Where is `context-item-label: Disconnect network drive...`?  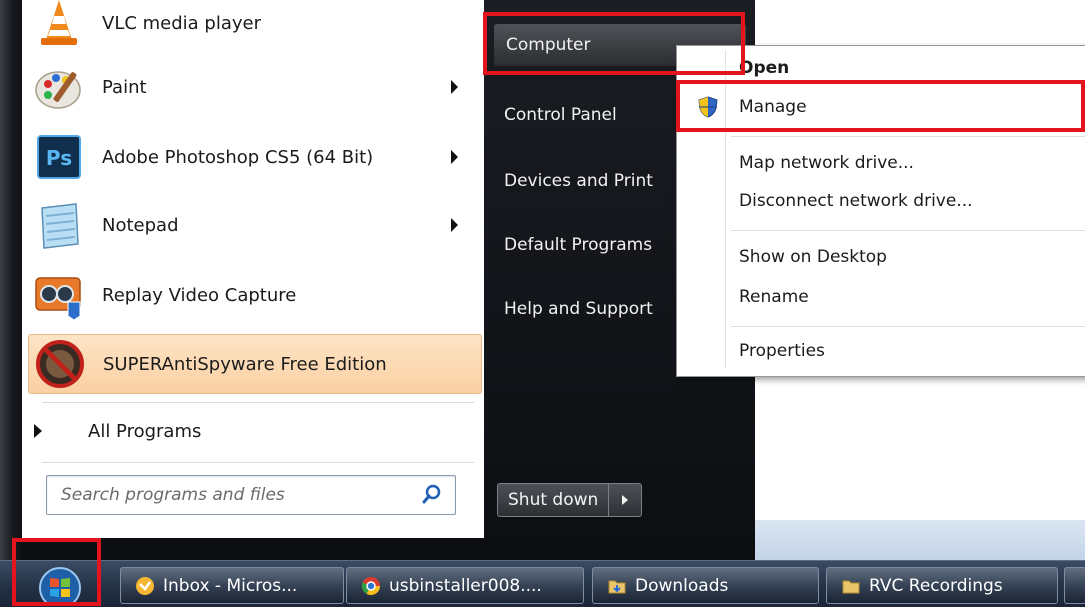
context-item-label: Disconnect network drive... is located at coordinates (856, 201).